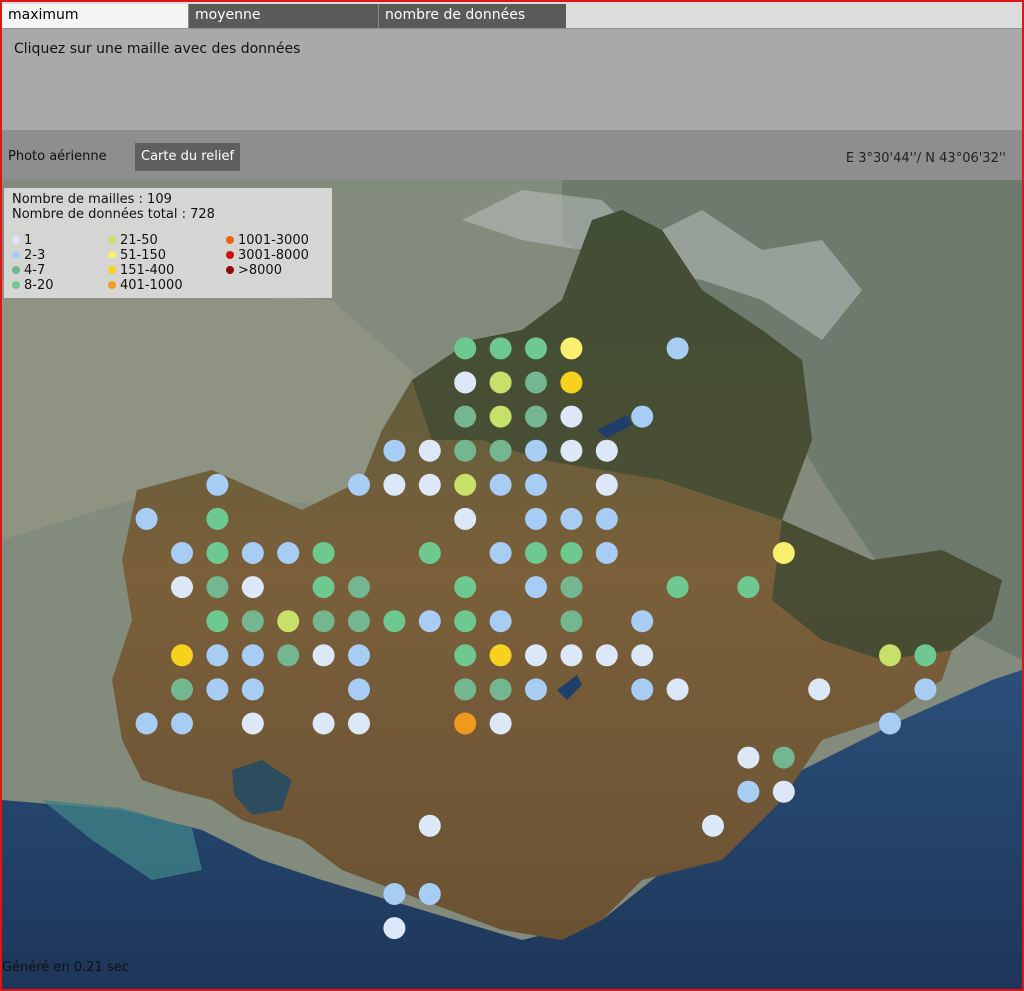  Describe the element at coordinates (283, 16) in the screenshot. I see `tab-moyenne: moyenne` at that location.